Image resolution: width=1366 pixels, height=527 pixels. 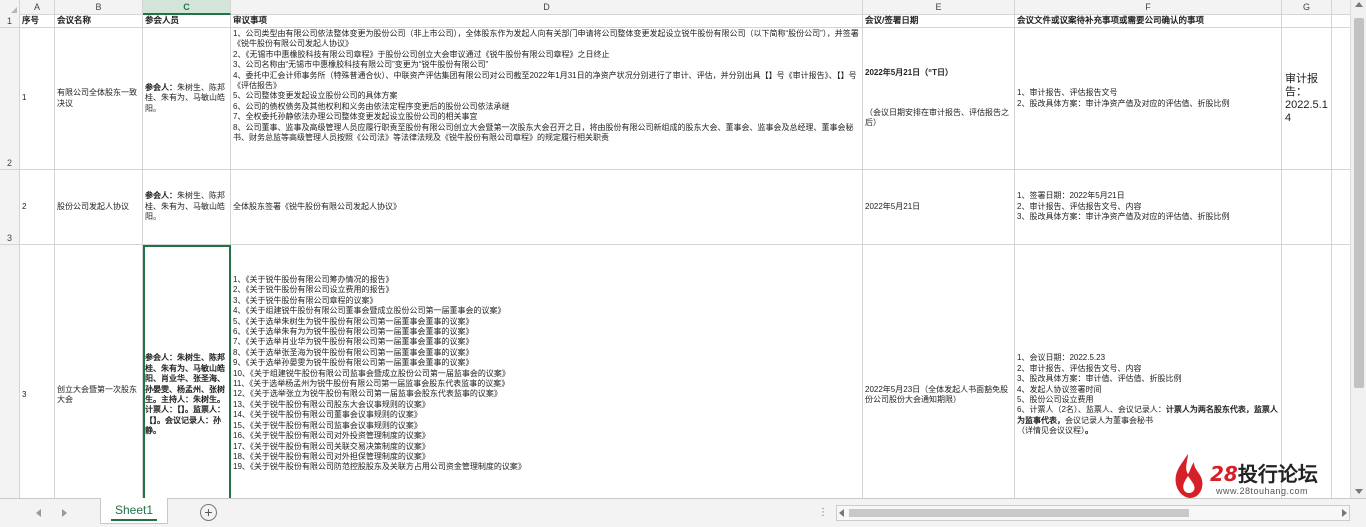 I want to click on row-header-4: 3, so click(x=10, y=371).